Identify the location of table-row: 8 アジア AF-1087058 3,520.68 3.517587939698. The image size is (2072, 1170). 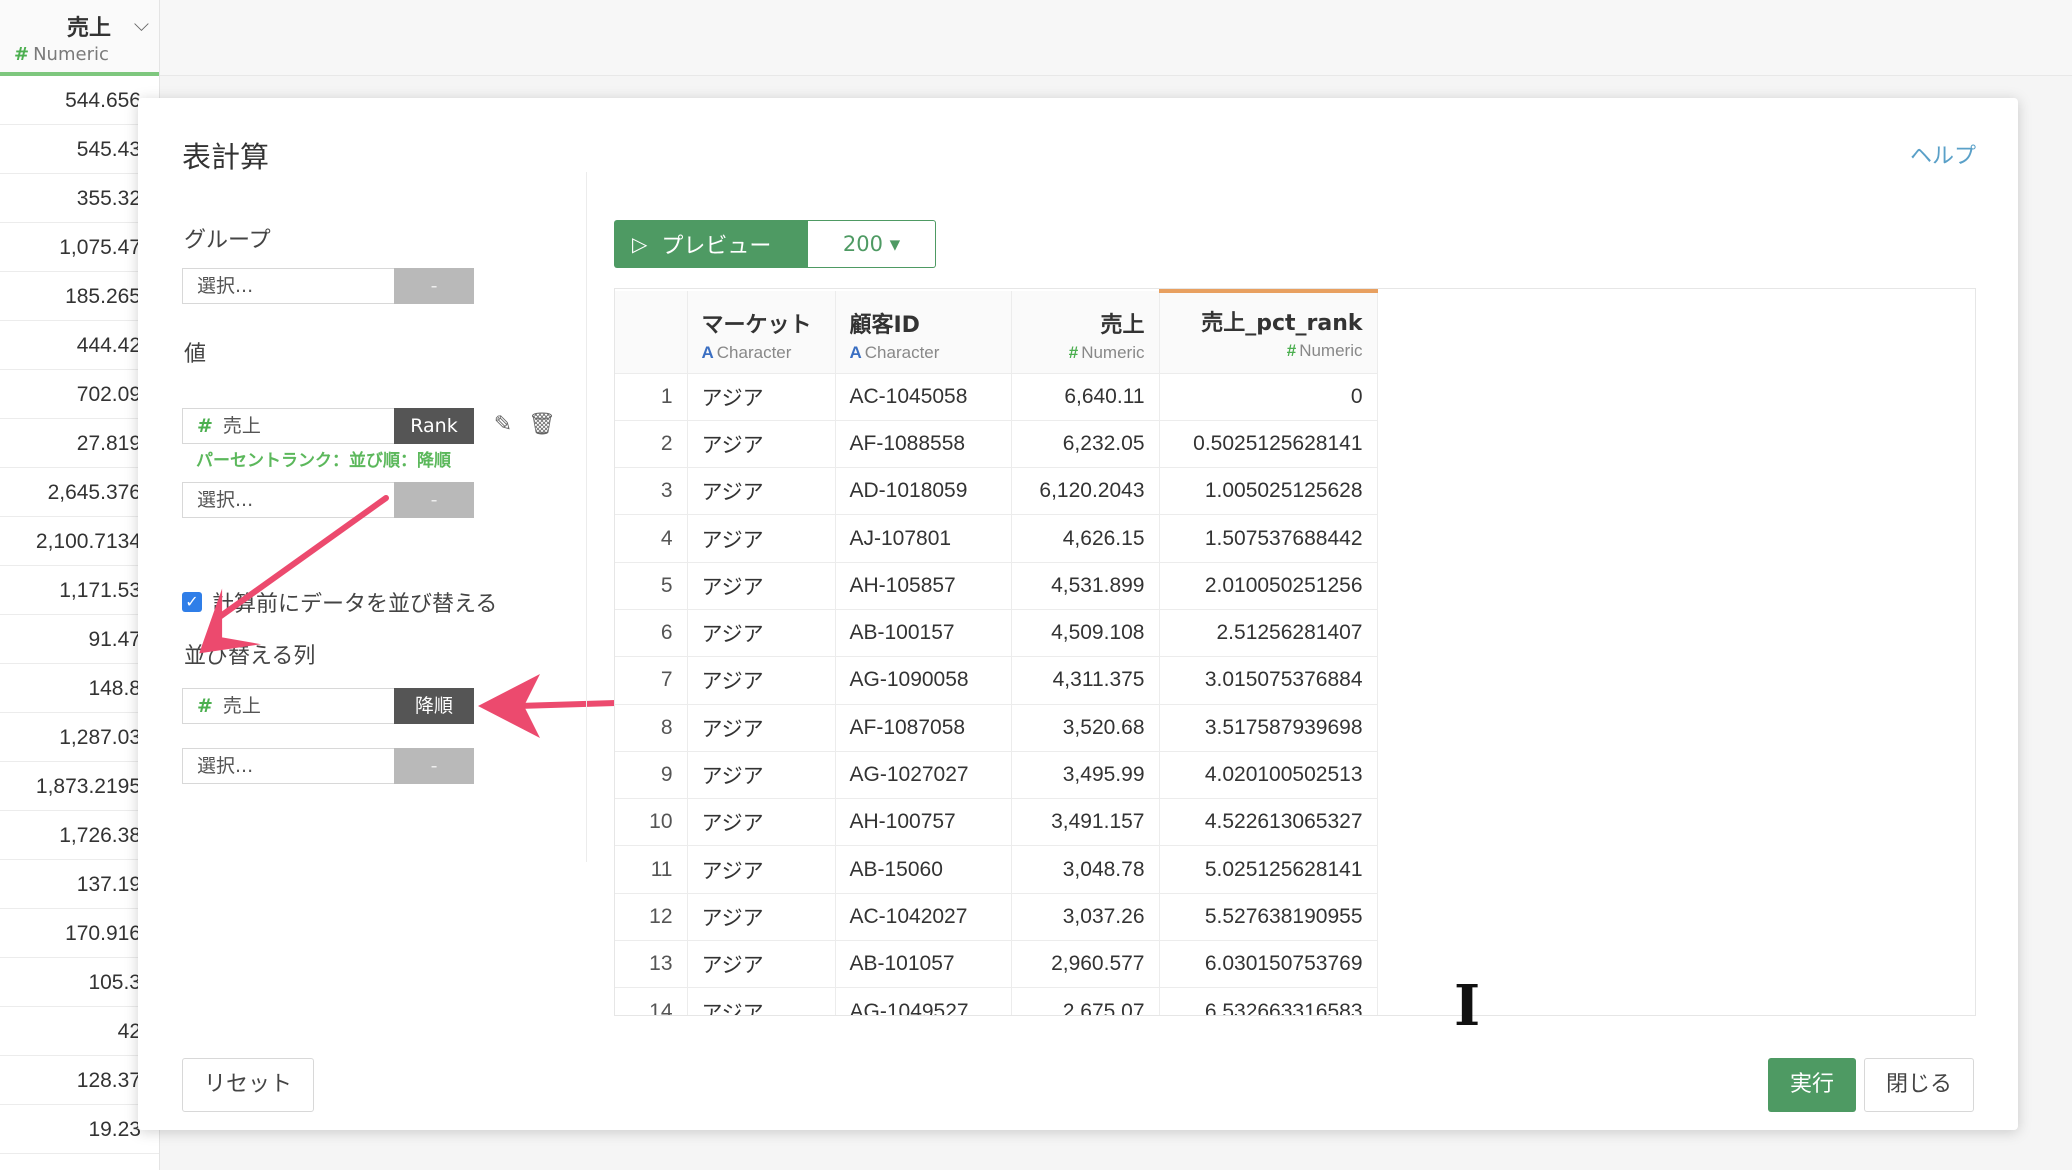
(996, 728).